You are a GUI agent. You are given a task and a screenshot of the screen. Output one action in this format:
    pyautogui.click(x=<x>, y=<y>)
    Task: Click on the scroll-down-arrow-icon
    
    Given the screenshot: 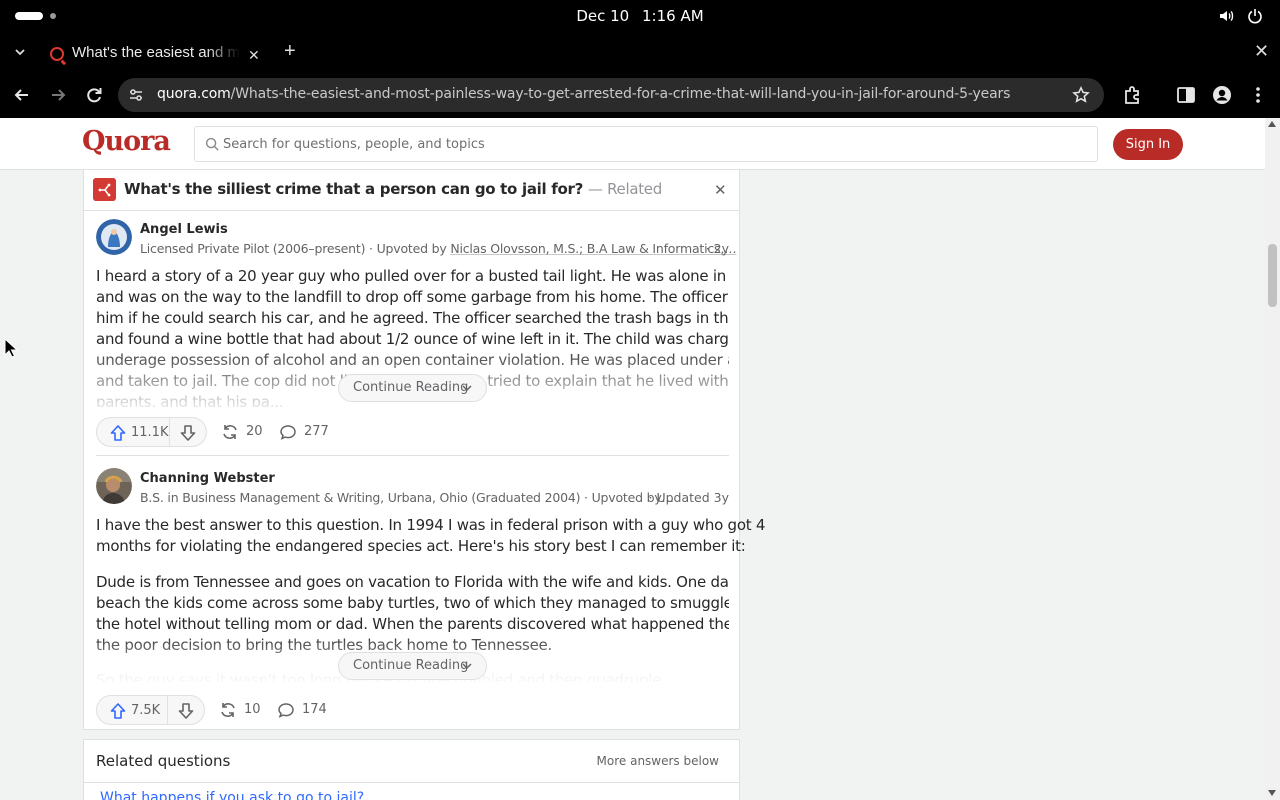 What is the action you would take?
    pyautogui.click(x=1272, y=793)
    